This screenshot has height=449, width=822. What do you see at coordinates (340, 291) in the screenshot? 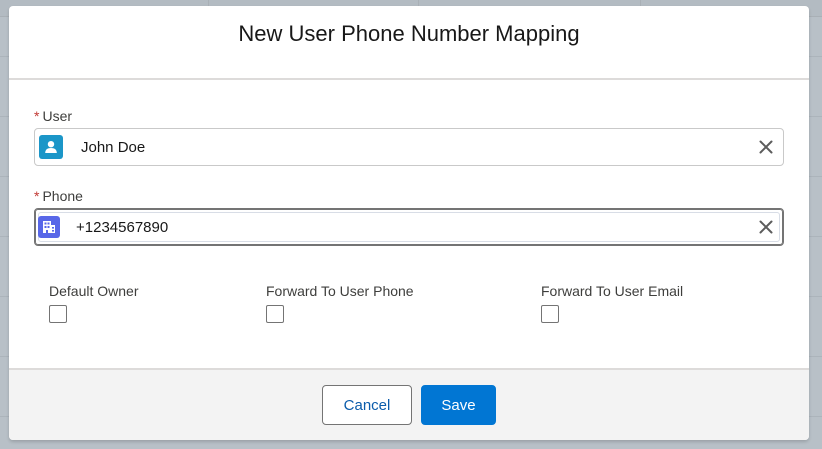
I see `forward-to-user-phone-label: Forward To User Phone` at bounding box center [340, 291].